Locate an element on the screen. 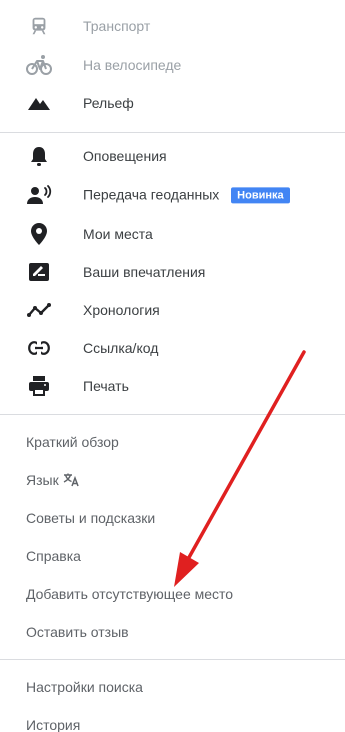 This screenshot has width=345, height=732. edit-review-icon is located at coordinates (39, 272).